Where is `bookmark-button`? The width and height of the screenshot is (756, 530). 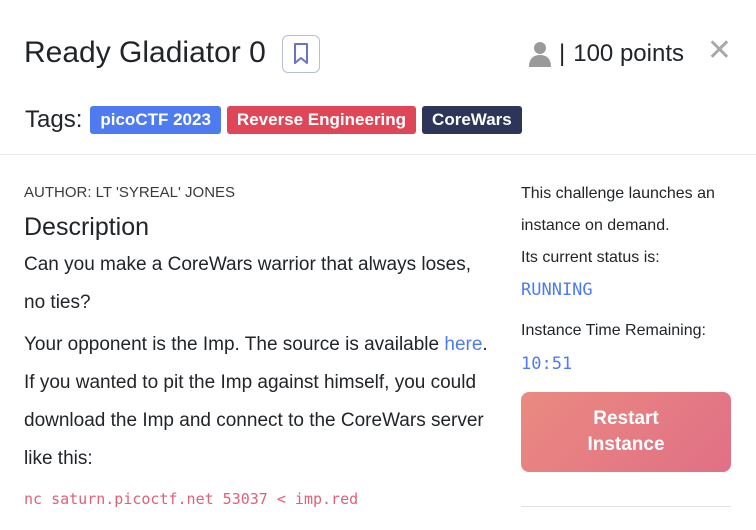
bookmark-button is located at coordinates (301, 54).